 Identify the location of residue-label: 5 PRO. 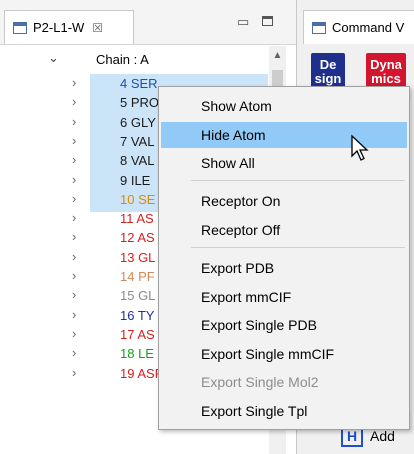
(140, 103).